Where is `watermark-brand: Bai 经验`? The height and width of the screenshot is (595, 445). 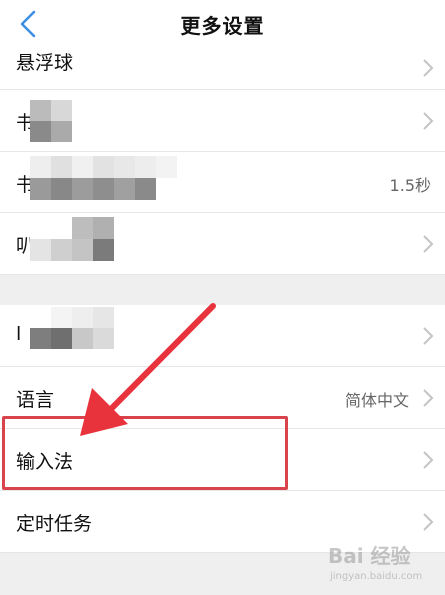
watermark-brand: Bai 经验 is located at coordinates (369, 556).